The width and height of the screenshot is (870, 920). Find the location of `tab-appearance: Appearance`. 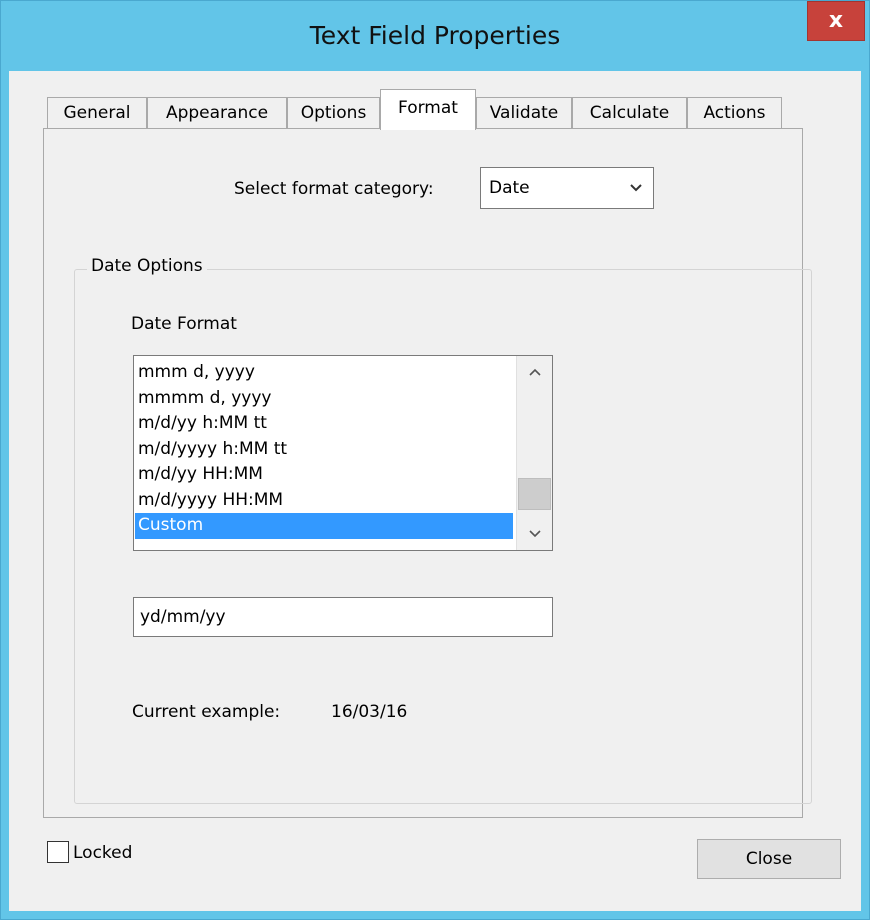

tab-appearance: Appearance is located at coordinates (217, 113).